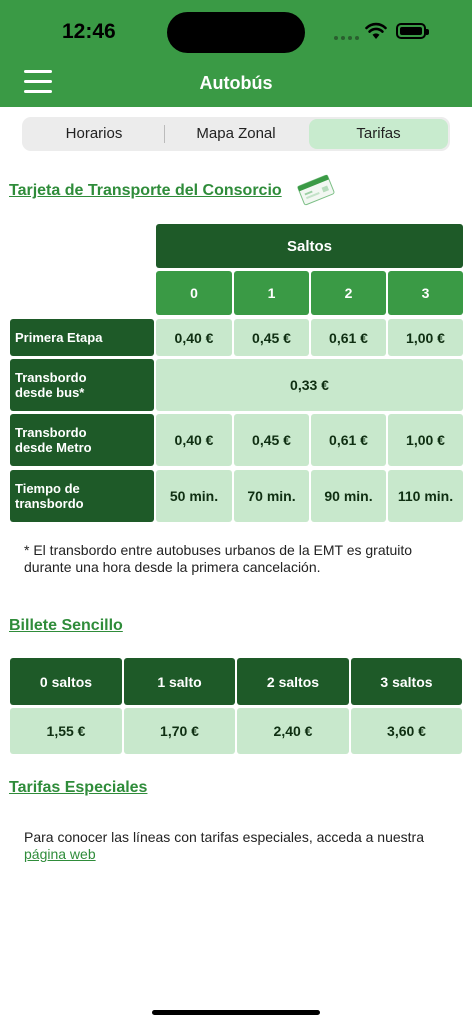 Image resolution: width=472 pixels, height=1024 pixels. I want to click on billete-header: 1 salto, so click(179, 681).